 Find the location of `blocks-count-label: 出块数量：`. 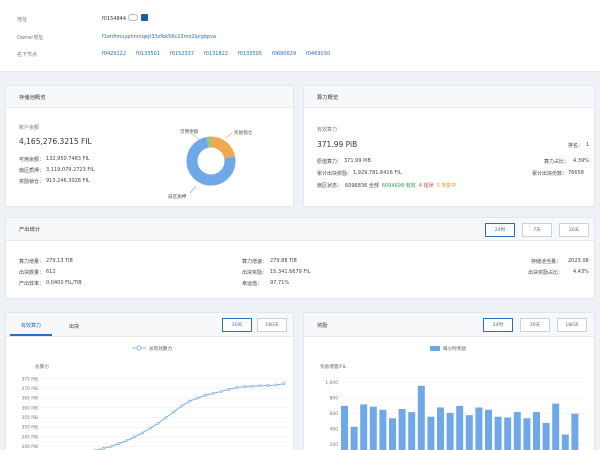

blocks-count-label: 出块数量： is located at coordinates (32, 273).